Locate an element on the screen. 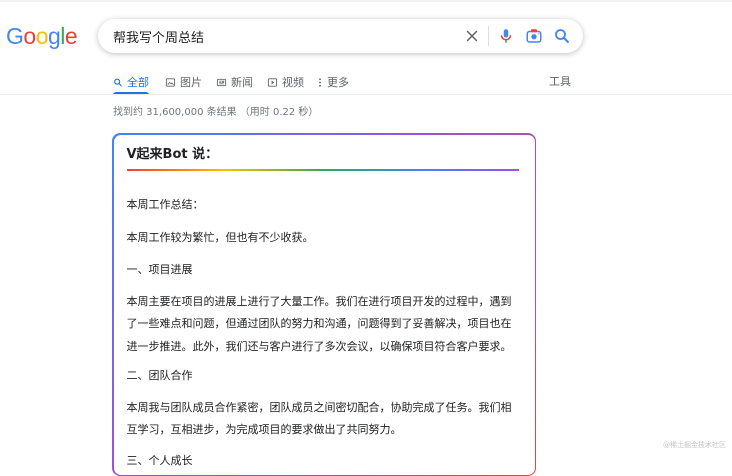  logo-letter: e is located at coordinates (71, 36).